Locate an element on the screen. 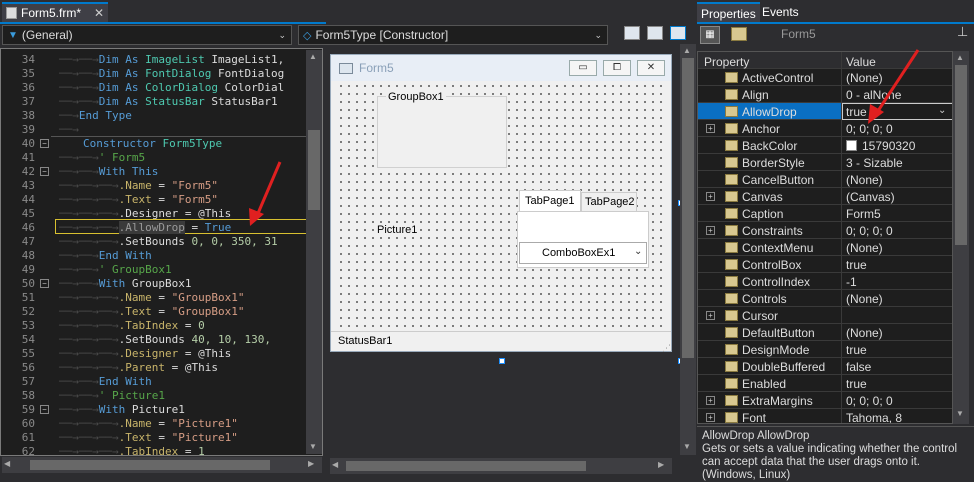 This screenshot has height=482, width=974. picture-label: Picture1 is located at coordinates (397, 230).